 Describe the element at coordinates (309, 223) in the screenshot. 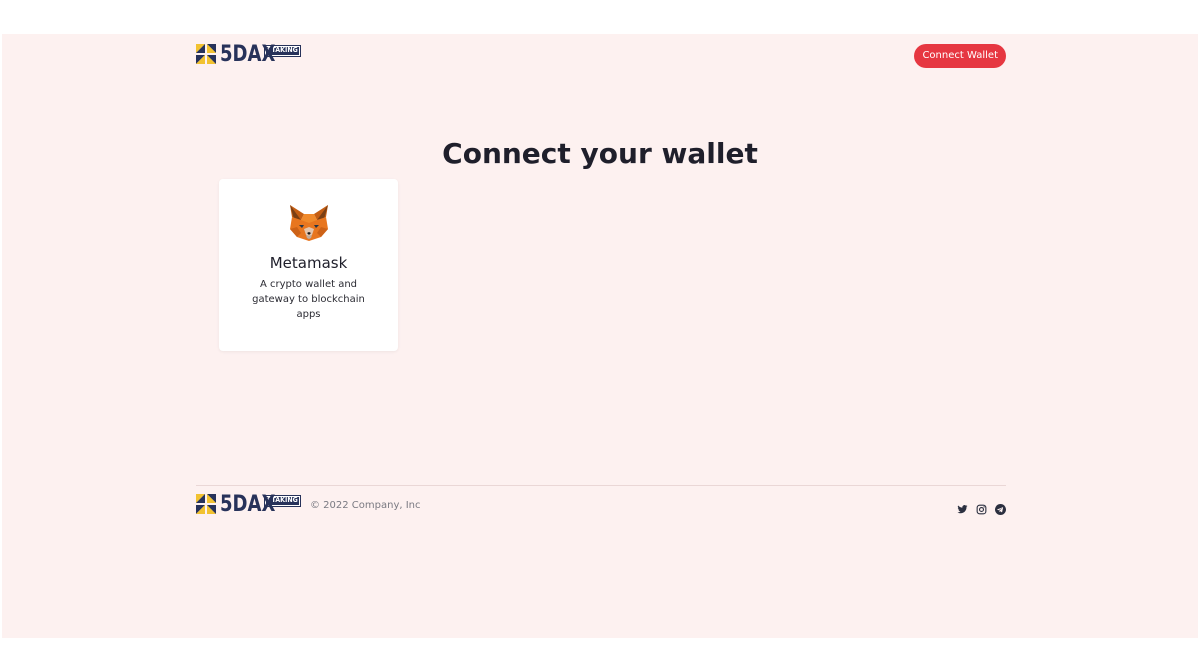

I see `metamask-fox-icon` at that location.